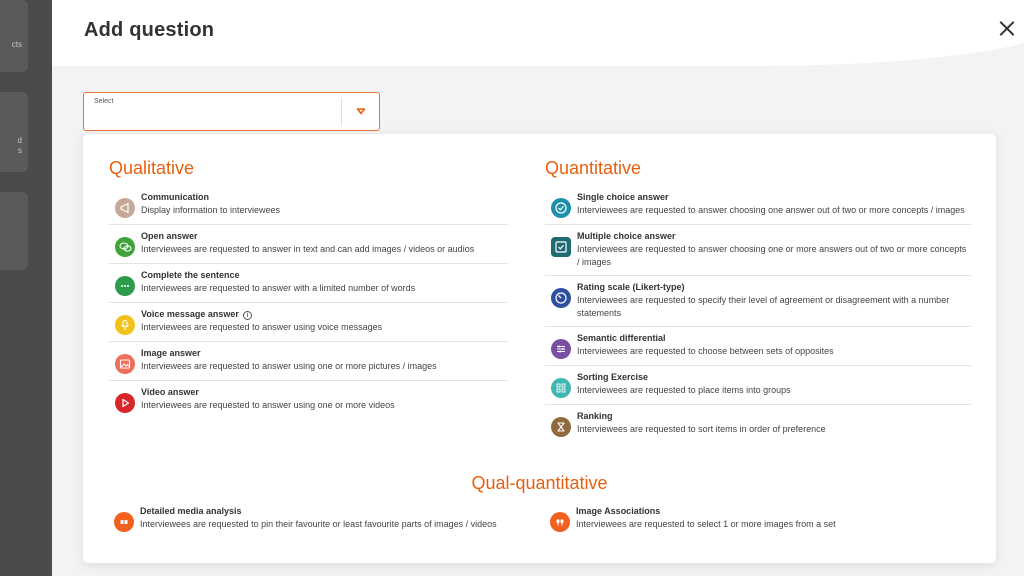  Describe the element at coordinates (561, 298) in the screenshot. I see `gauge-icon` at that location.